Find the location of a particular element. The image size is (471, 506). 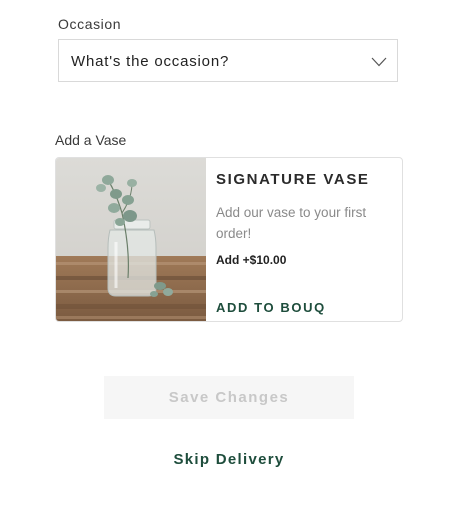

occasion-select: What's the occasion? is located at coordinates (228, 60).